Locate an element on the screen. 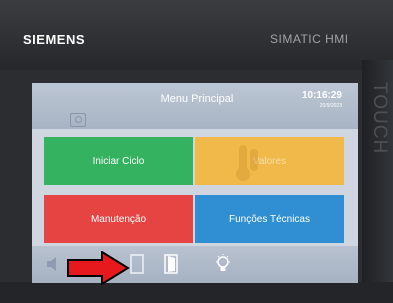 This screenshot has height=303, width=393. clock-date: 20/9/2023 is located at coordinates (330, 106).